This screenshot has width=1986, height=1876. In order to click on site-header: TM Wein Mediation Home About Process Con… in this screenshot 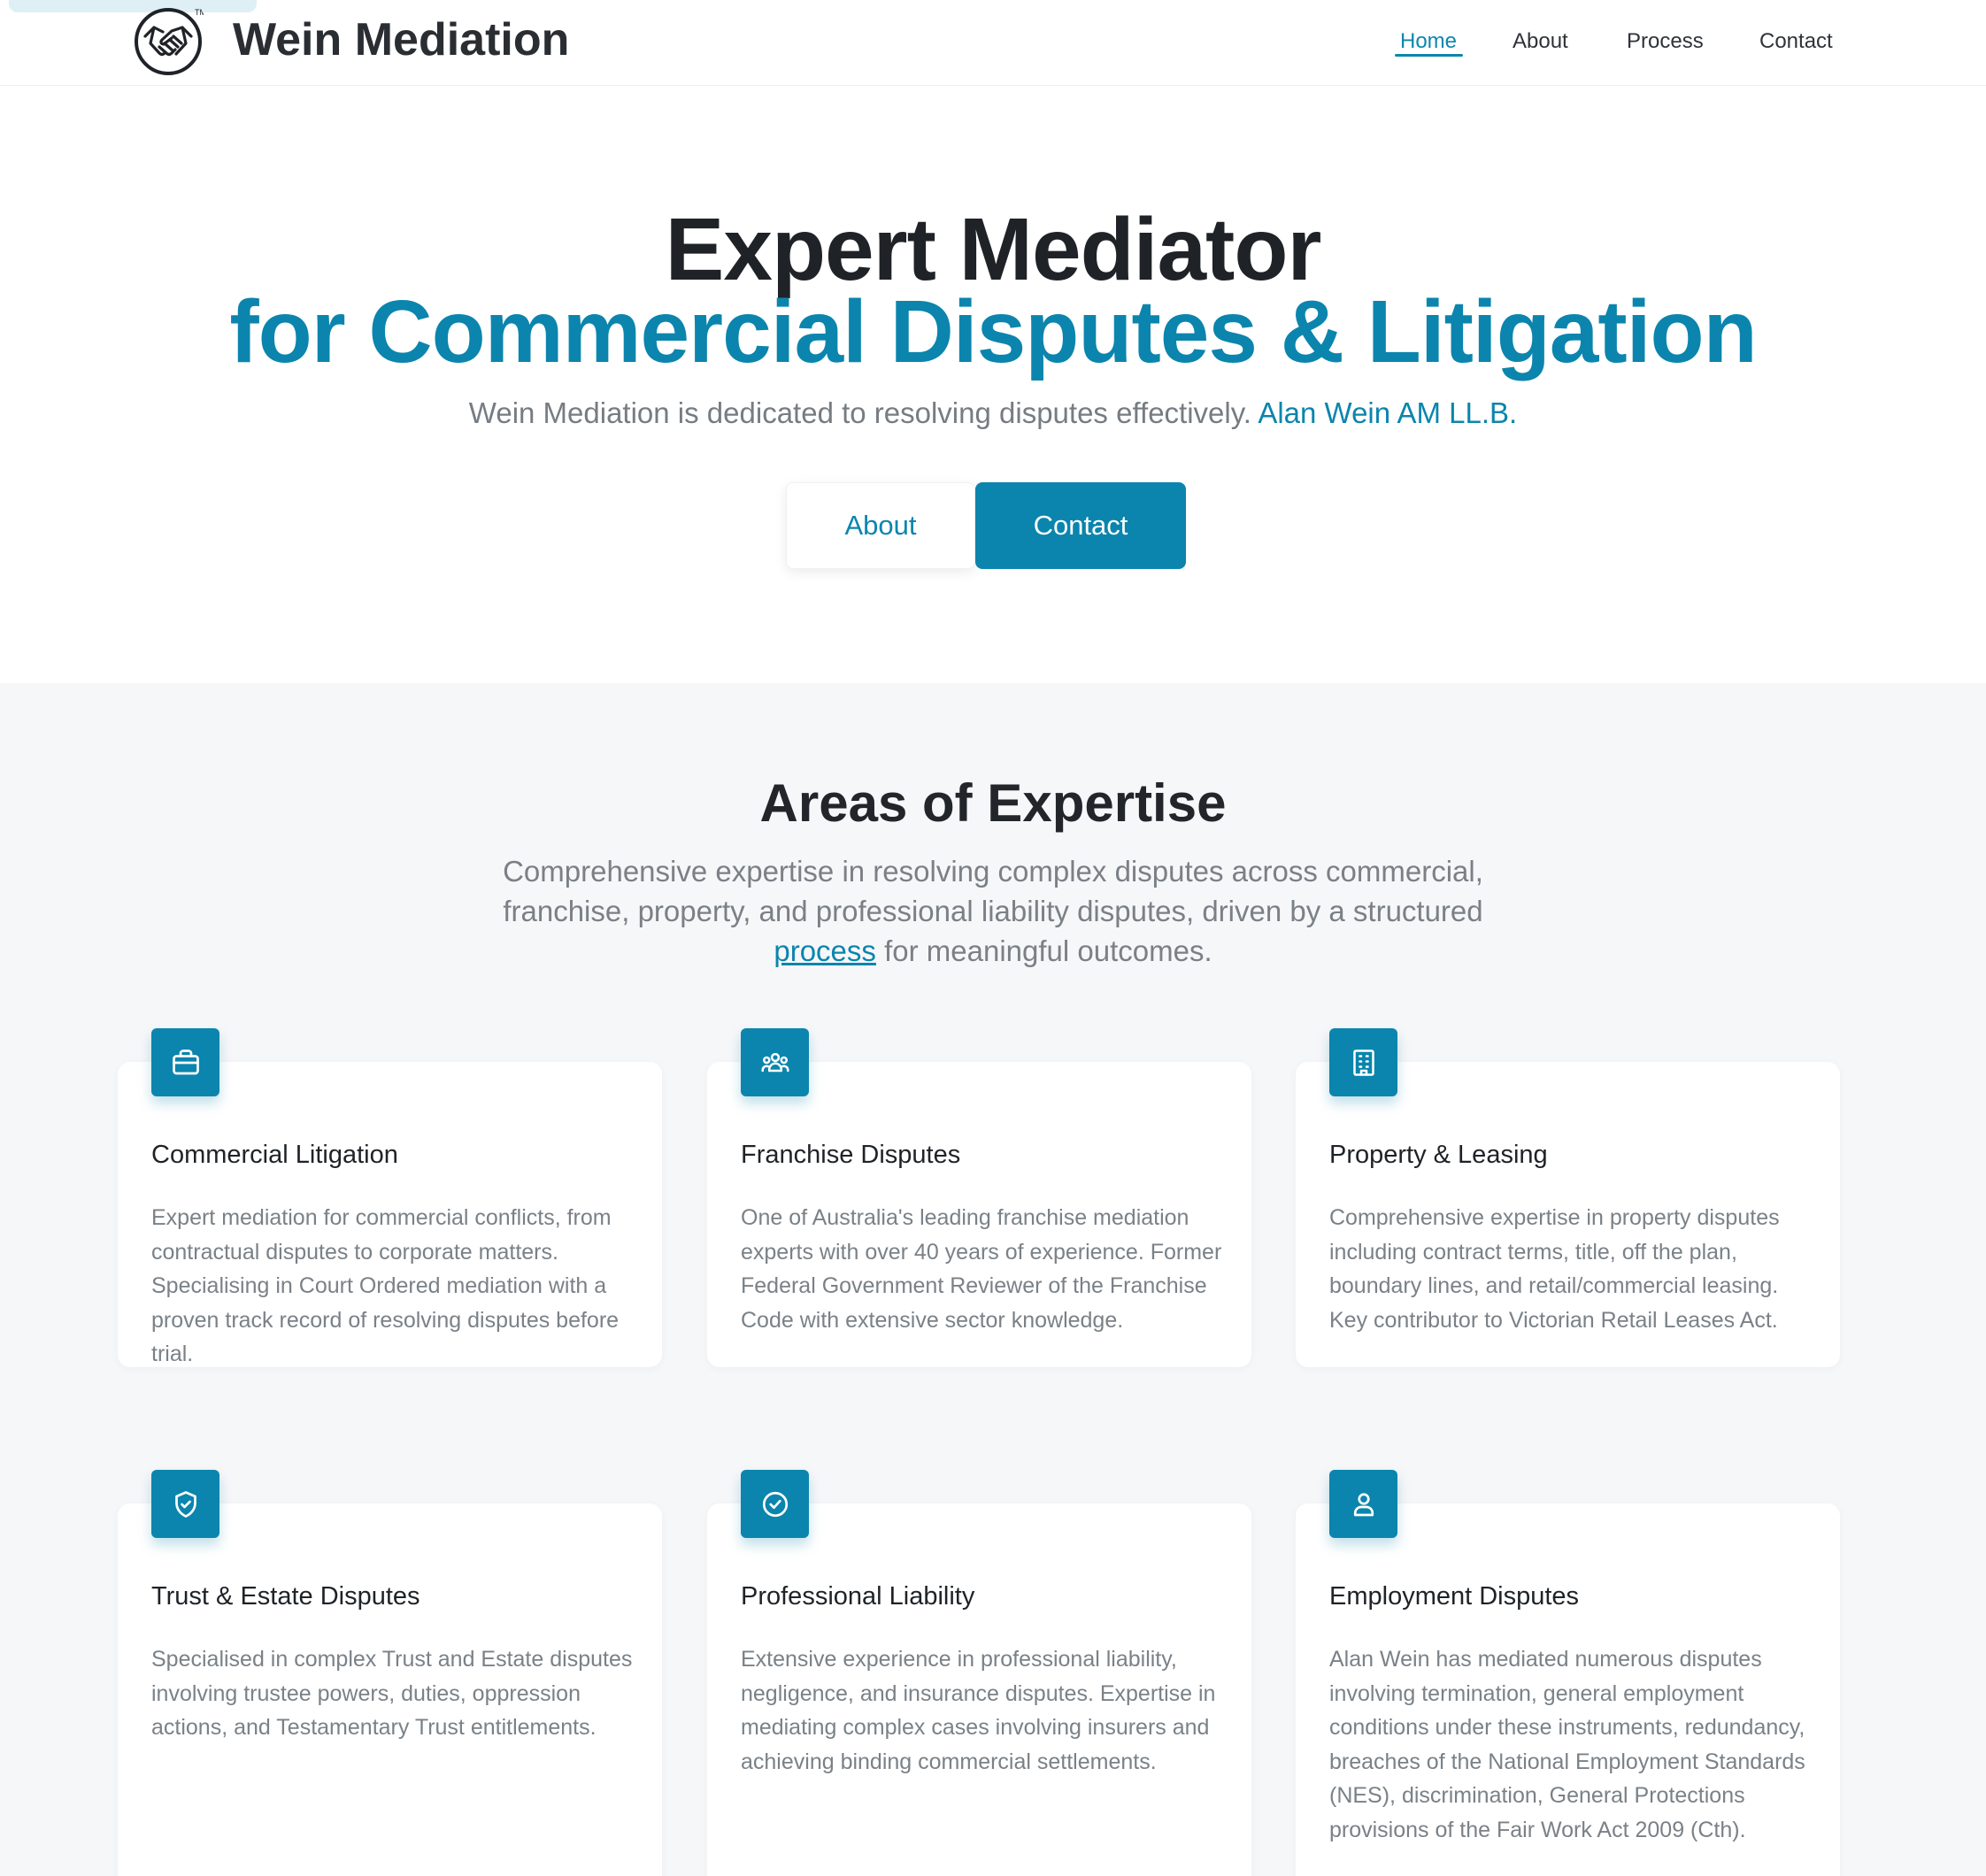, I will do `click(993, 43)`.